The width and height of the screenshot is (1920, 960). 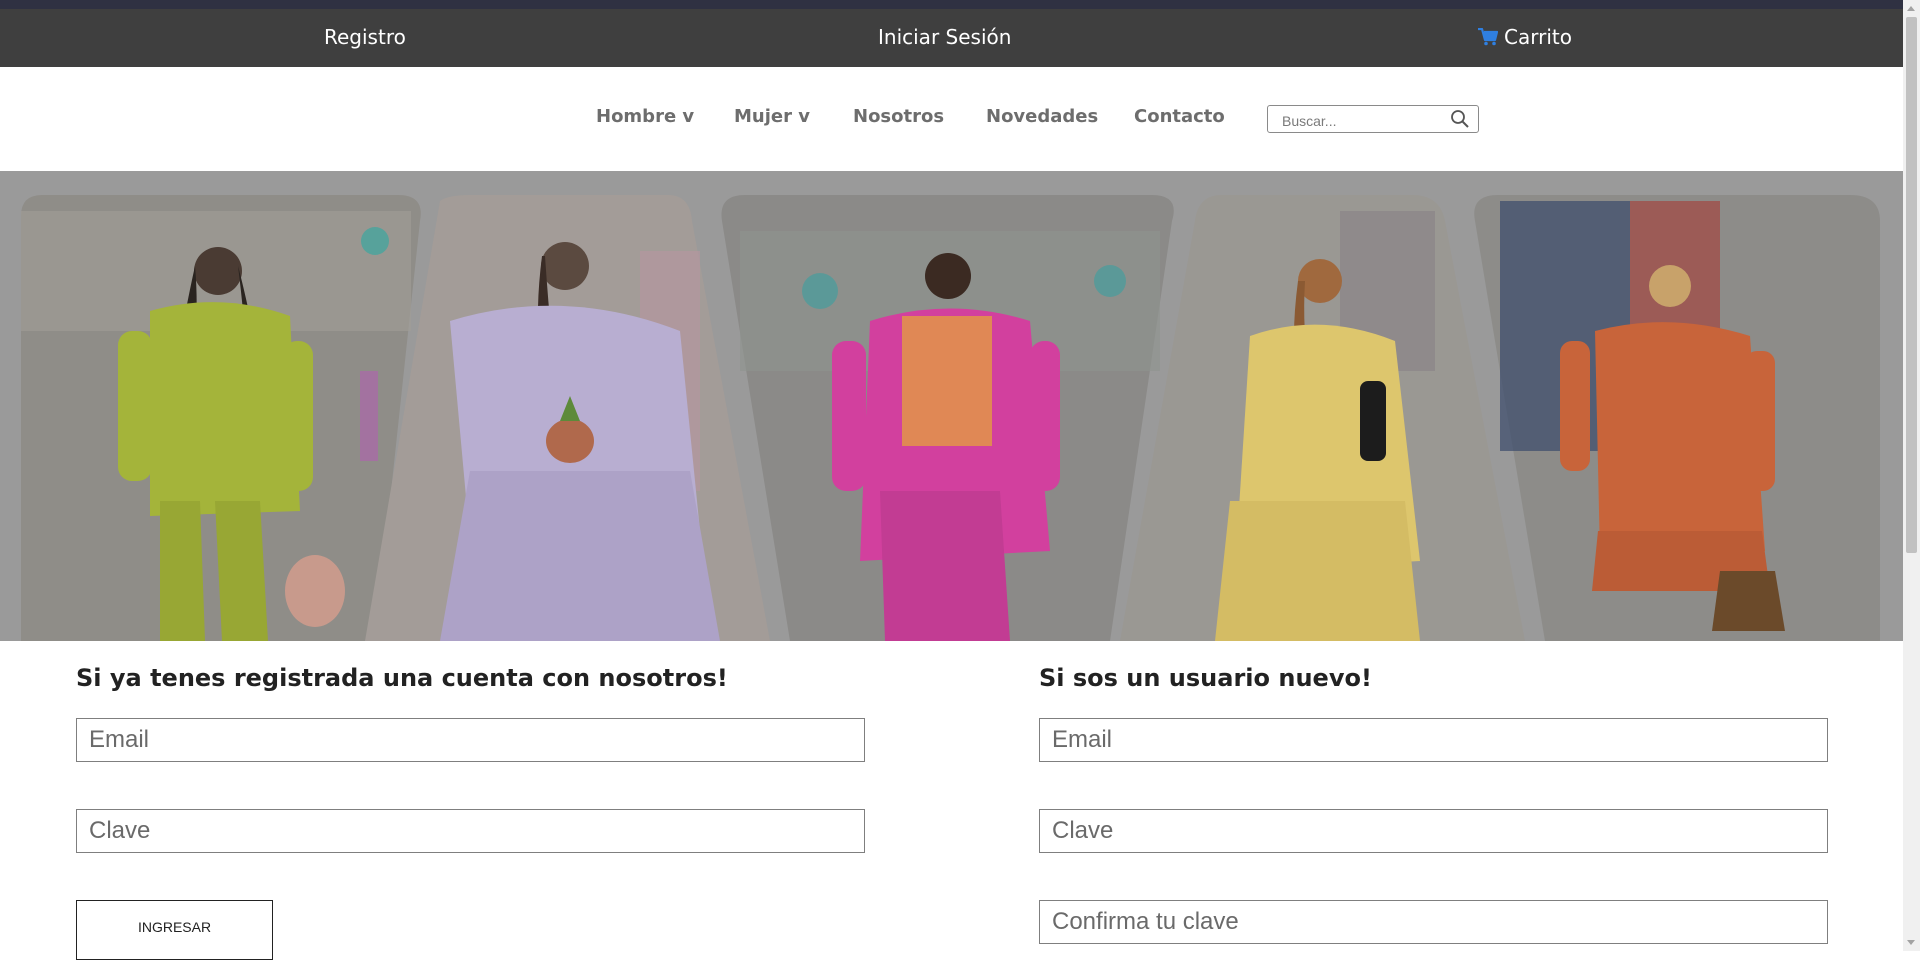 What do you see at coordinates (1911, 942) in the screenshot?
I see `scroll-down-icon` at bounding box center [1911, 942].